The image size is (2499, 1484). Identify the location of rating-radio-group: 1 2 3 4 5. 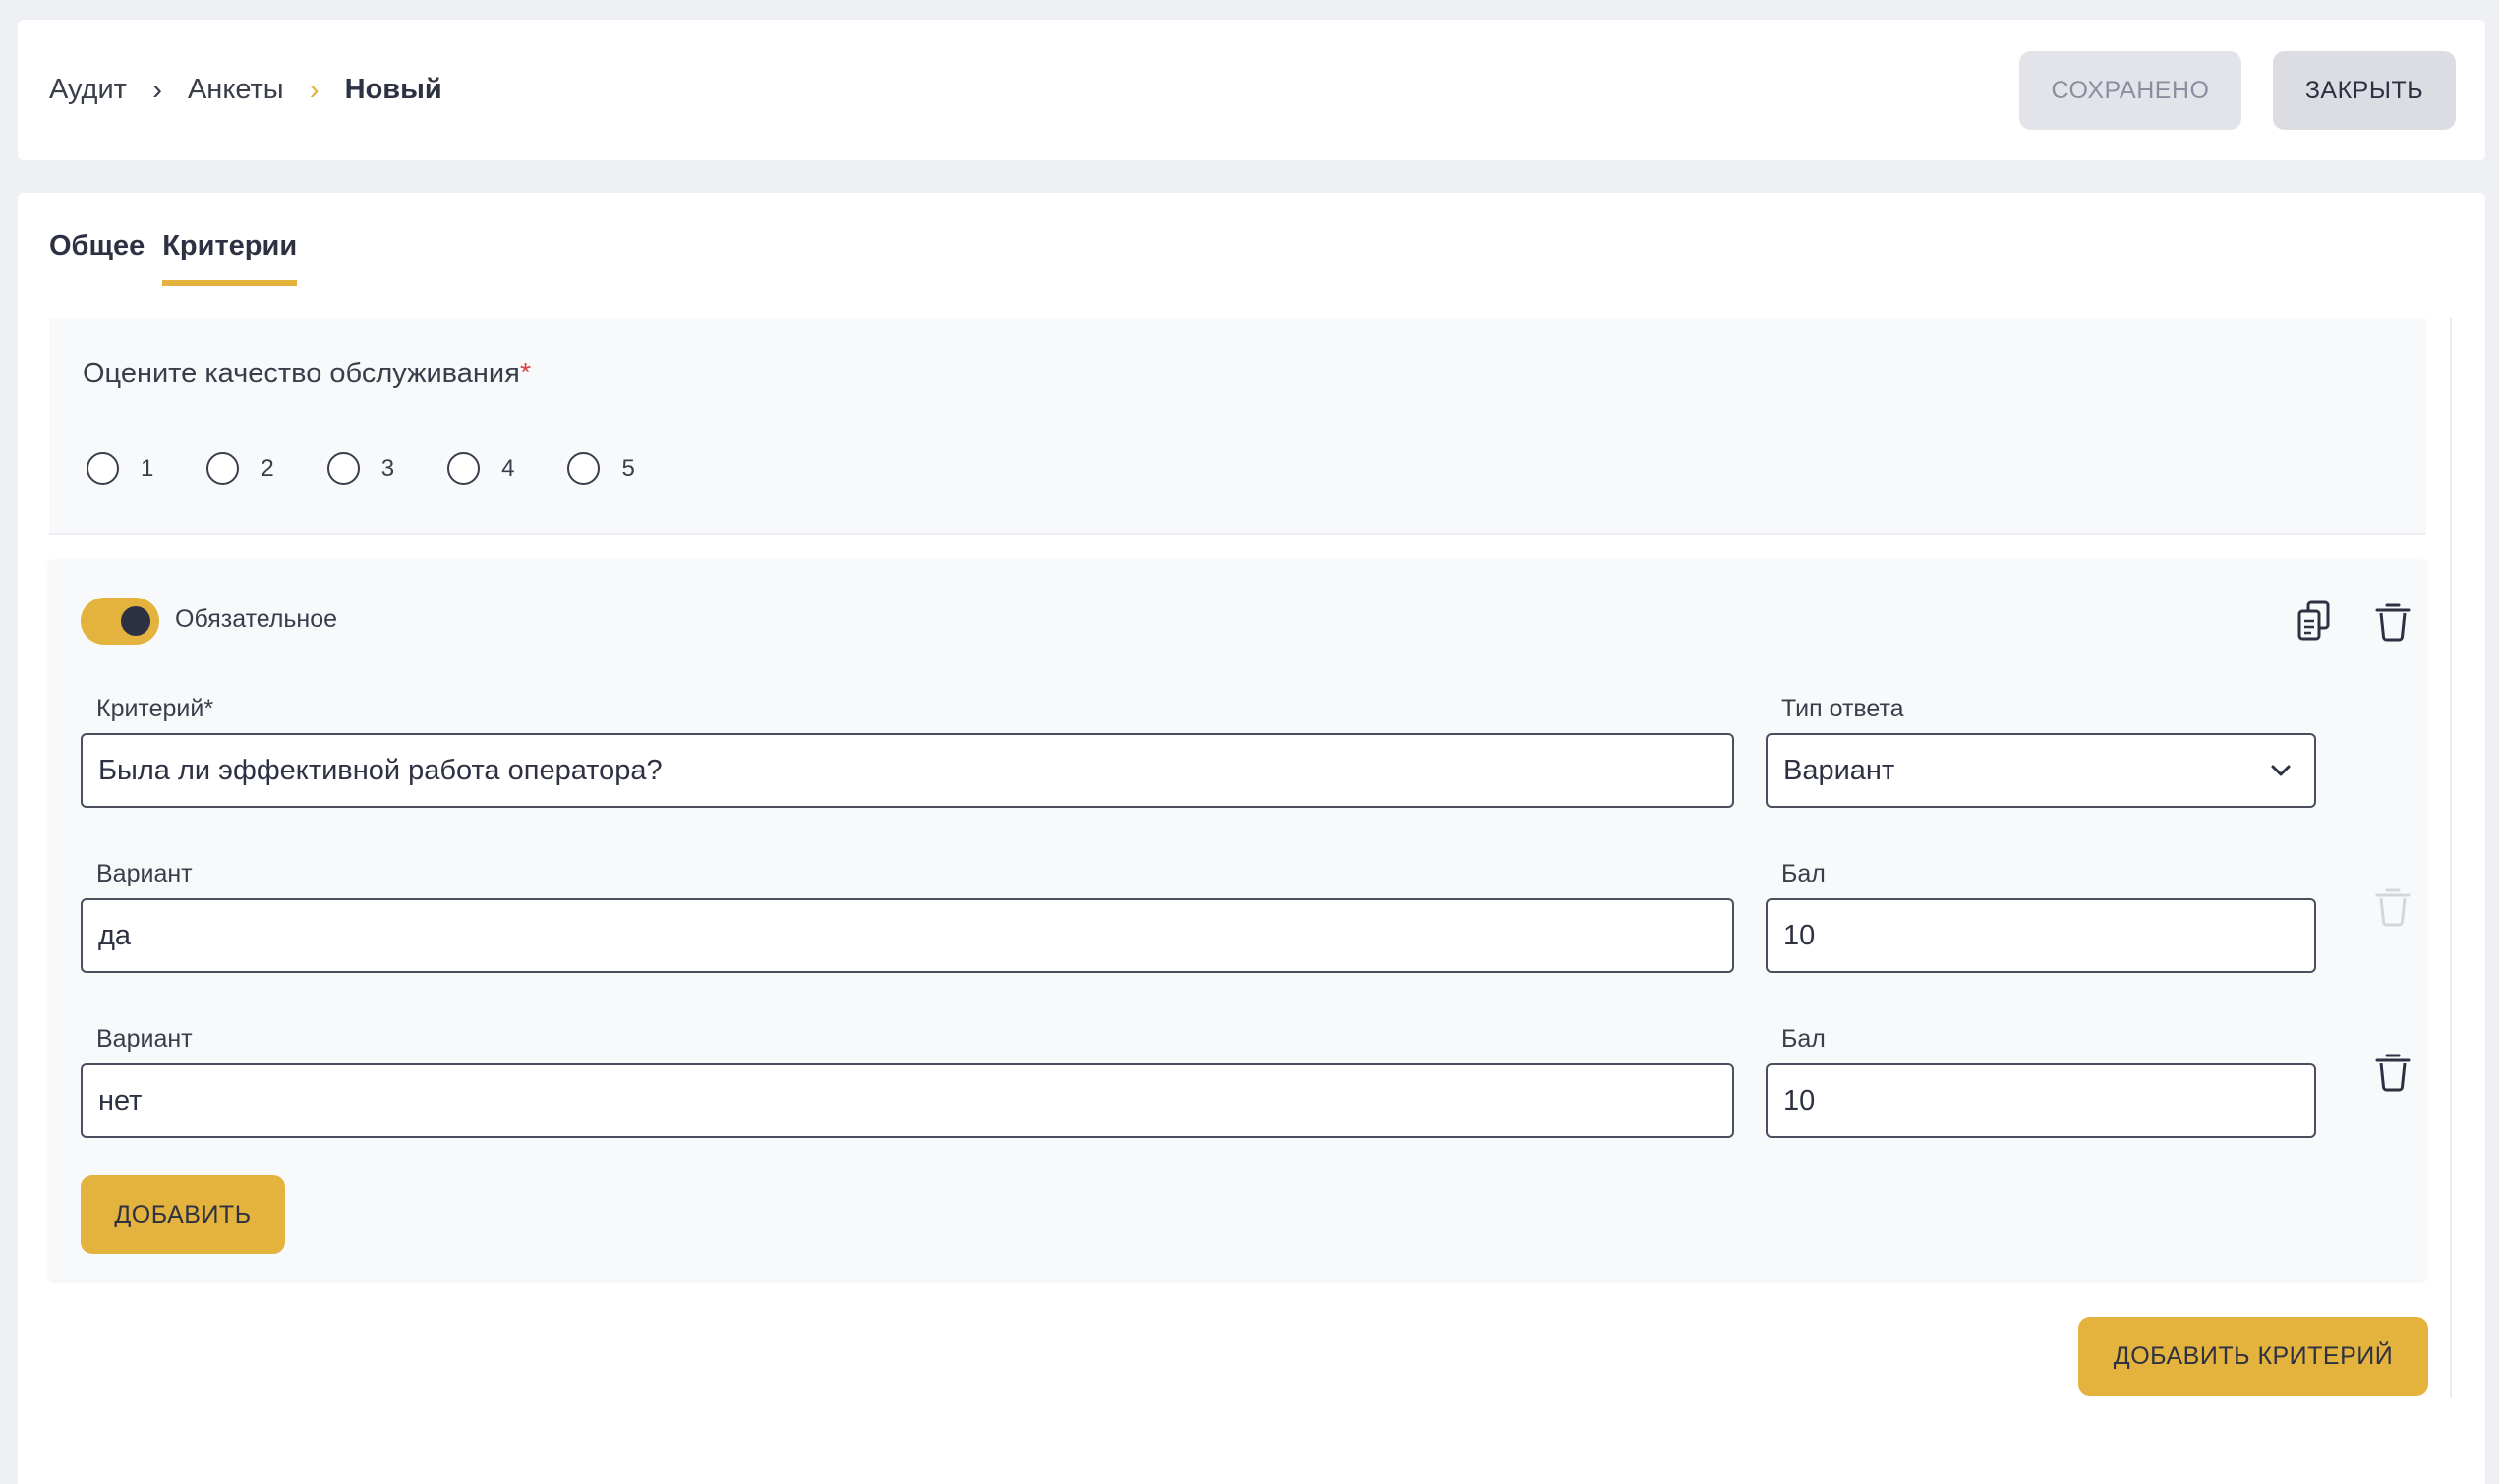
(387, 468).